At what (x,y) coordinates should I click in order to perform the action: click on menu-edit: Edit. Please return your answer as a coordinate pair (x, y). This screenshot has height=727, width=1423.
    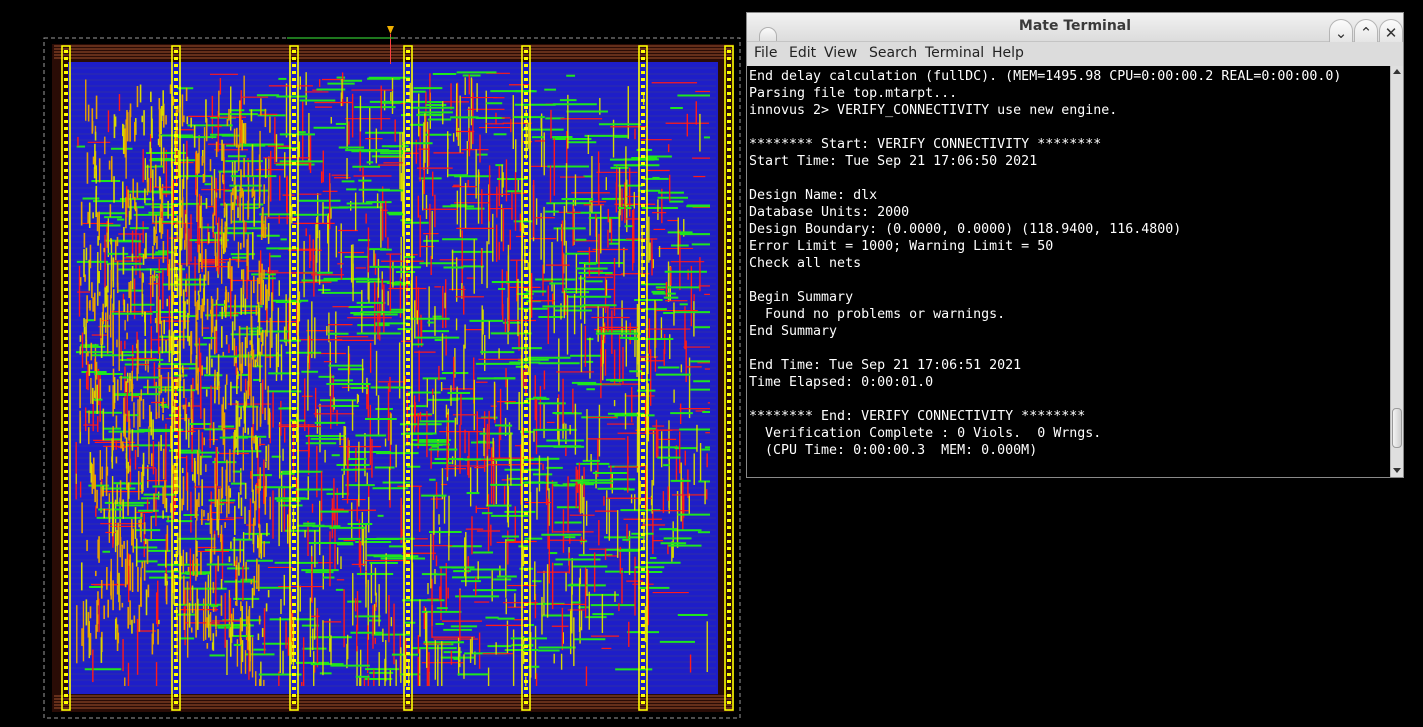
    Looking at the image, I should click on (802, 53).